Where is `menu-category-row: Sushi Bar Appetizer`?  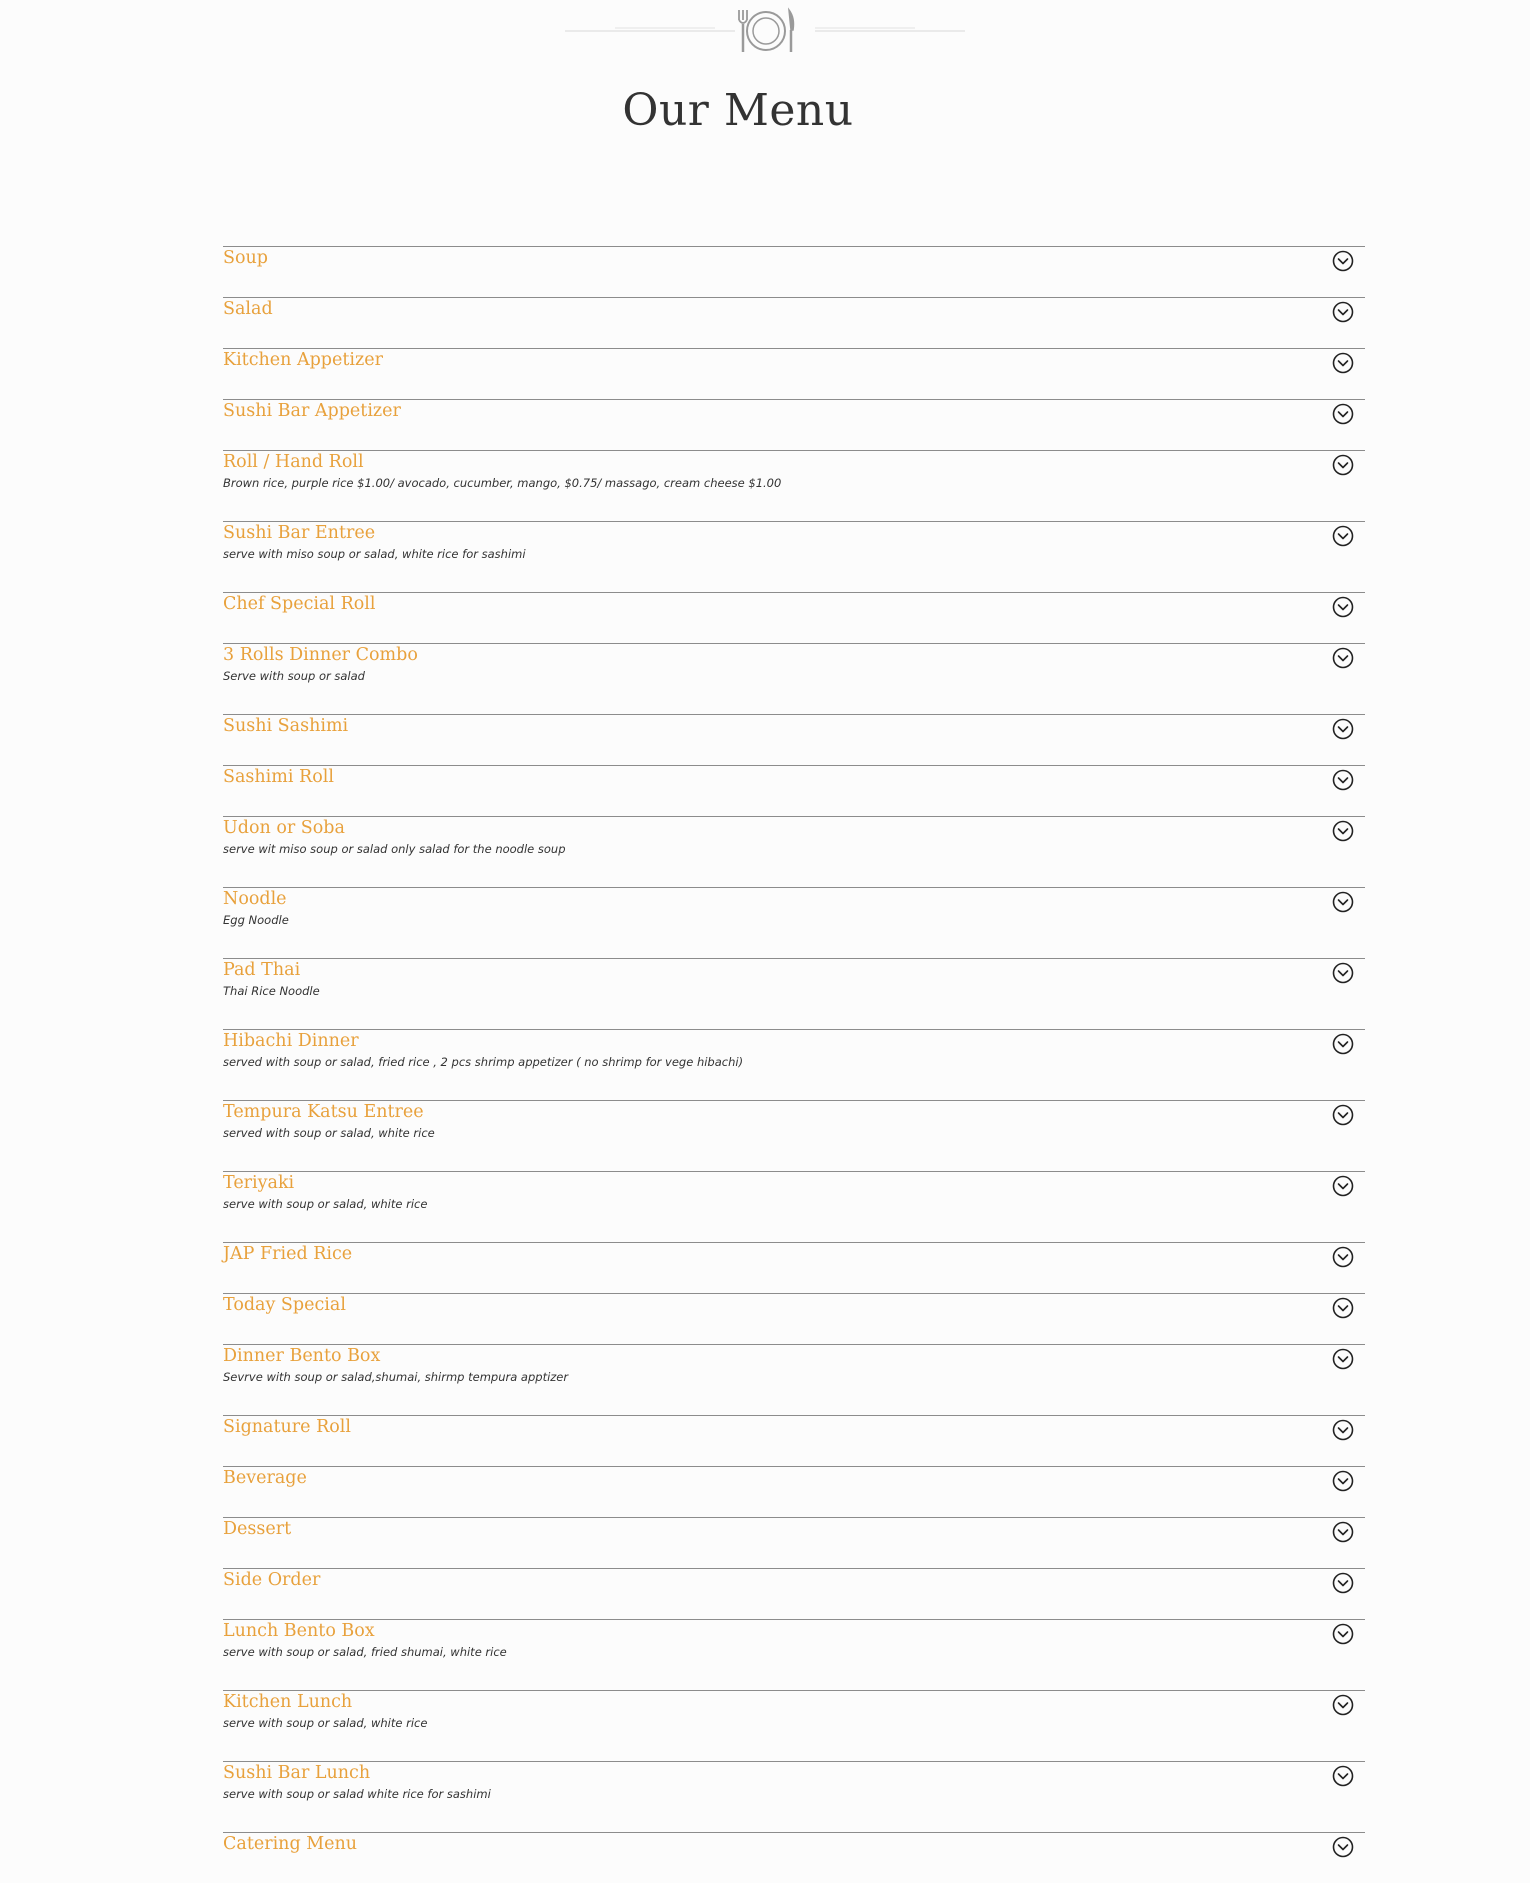 menu-category-row: Sushi Bar Appetizer is located at coordinates (794, 424).